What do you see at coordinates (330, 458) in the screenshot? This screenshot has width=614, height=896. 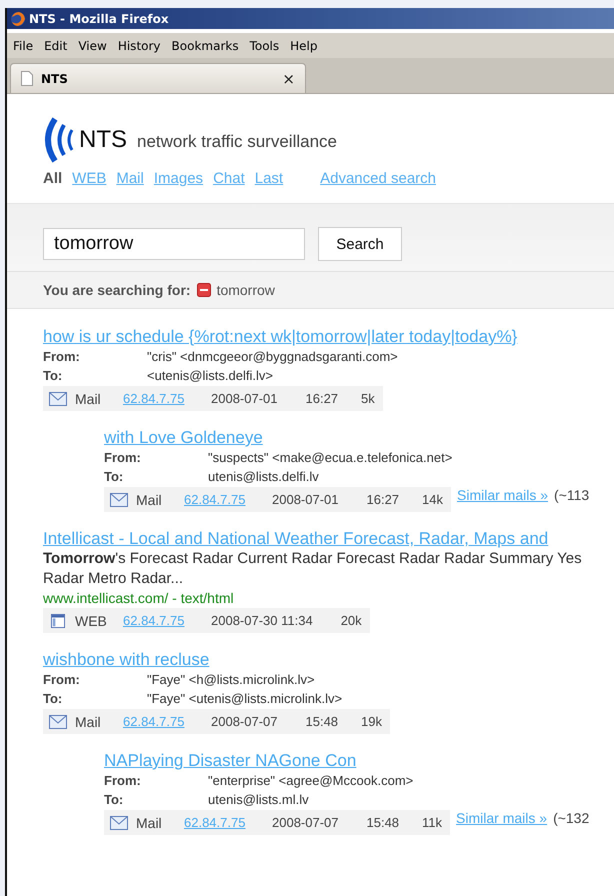 I see `sender-address: "suspects" <make@ecua.e.telefonica.net>` at bounding box center [330, 458].